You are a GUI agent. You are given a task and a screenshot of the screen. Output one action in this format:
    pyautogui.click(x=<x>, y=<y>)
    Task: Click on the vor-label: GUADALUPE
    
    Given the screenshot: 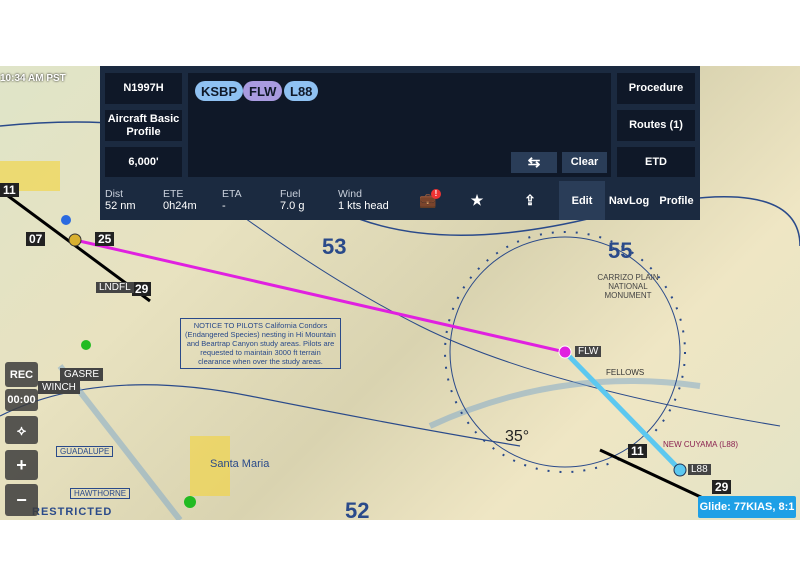 What is the action you would take?
    pyautogui.click(x=85, y=451)
    